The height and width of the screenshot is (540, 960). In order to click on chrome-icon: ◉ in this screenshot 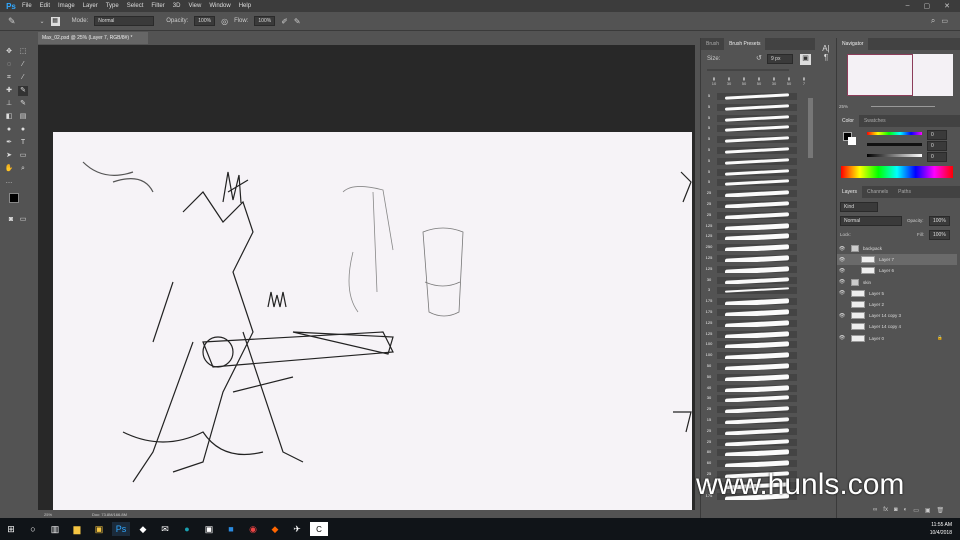, I will do `click(253, 529)`.